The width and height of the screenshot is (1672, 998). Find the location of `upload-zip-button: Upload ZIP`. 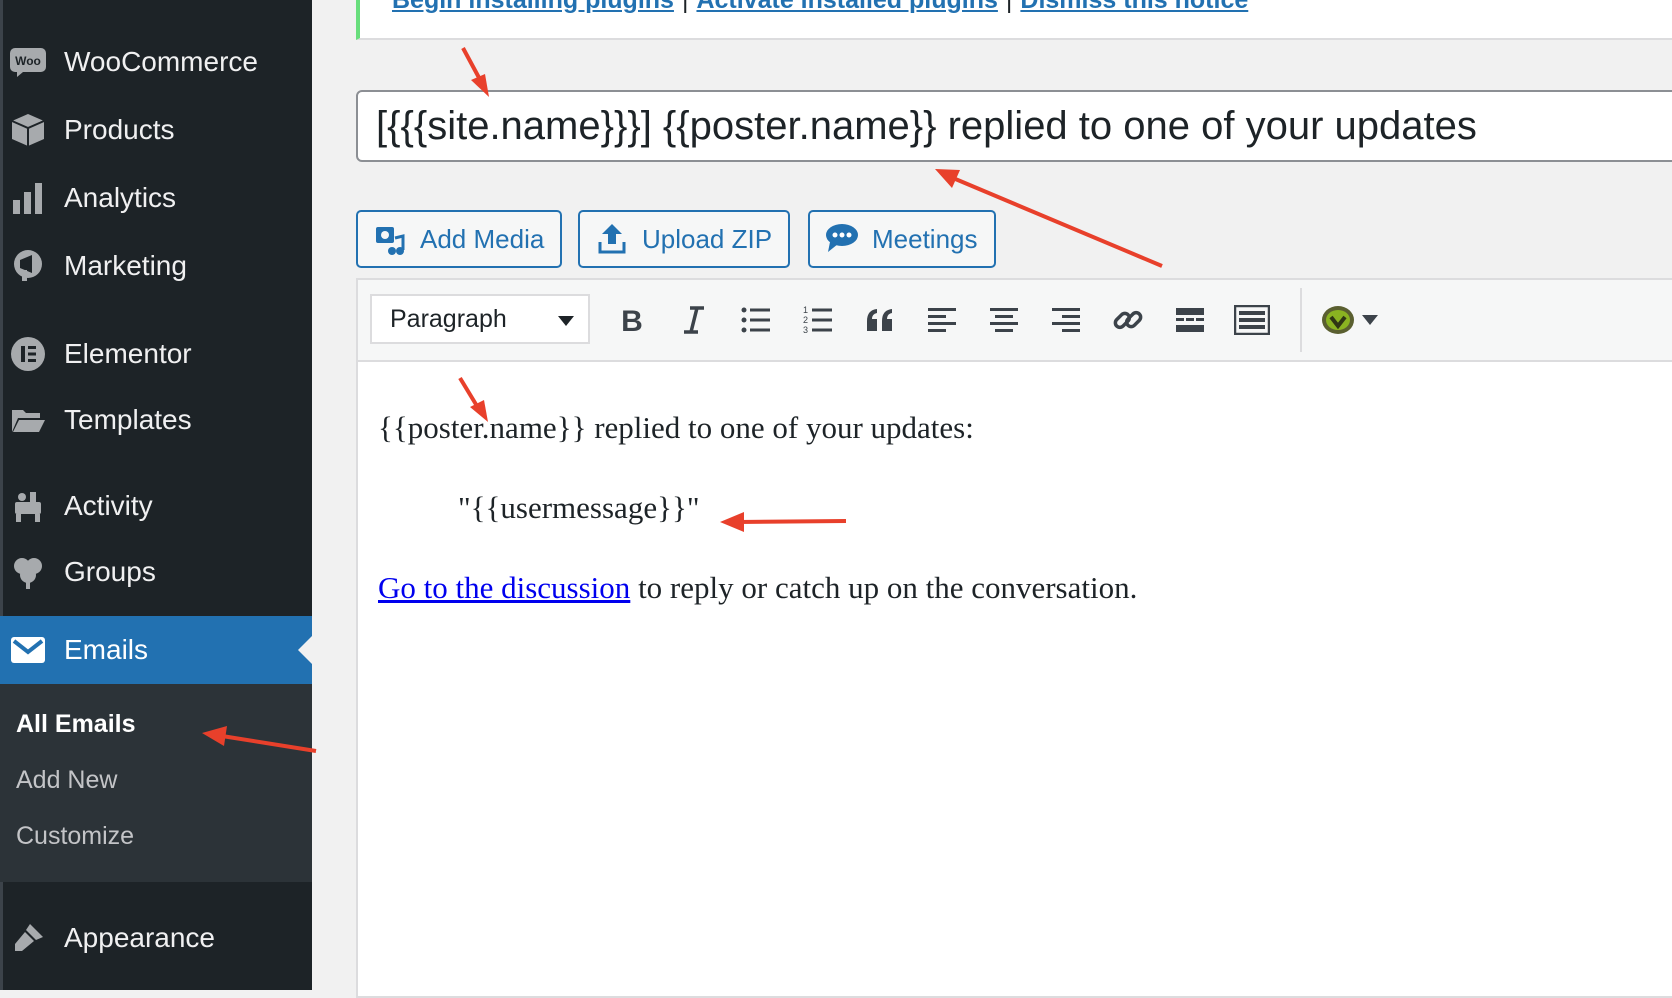

upload-zip-button: Upload ZIP is located at coordinates (684, 239).